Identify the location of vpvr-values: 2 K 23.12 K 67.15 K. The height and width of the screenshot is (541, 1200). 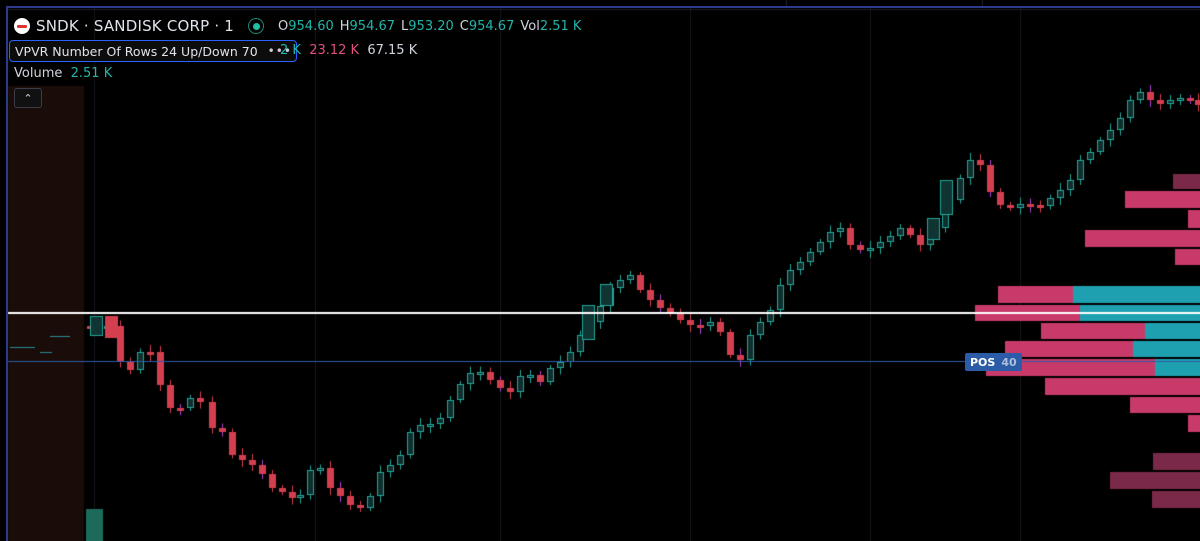
(348, 50).